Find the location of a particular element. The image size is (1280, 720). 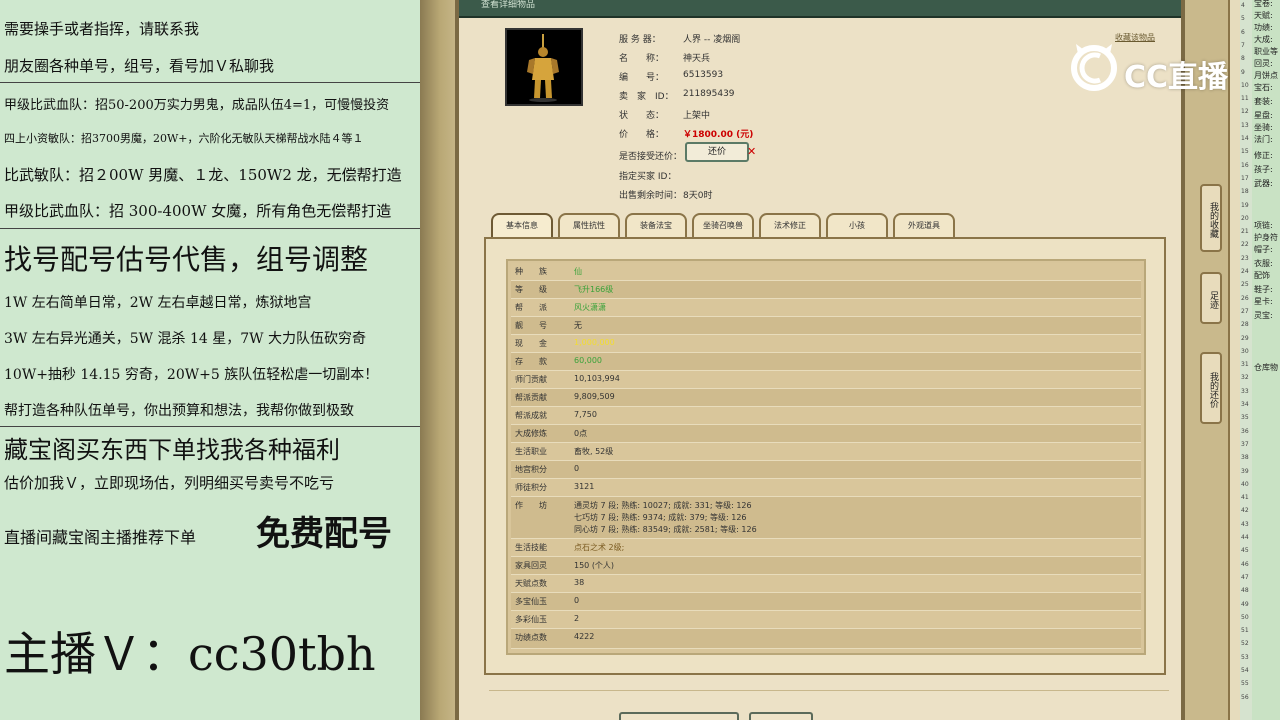

id-value: 6513593 is located at coordinates (703, 75).